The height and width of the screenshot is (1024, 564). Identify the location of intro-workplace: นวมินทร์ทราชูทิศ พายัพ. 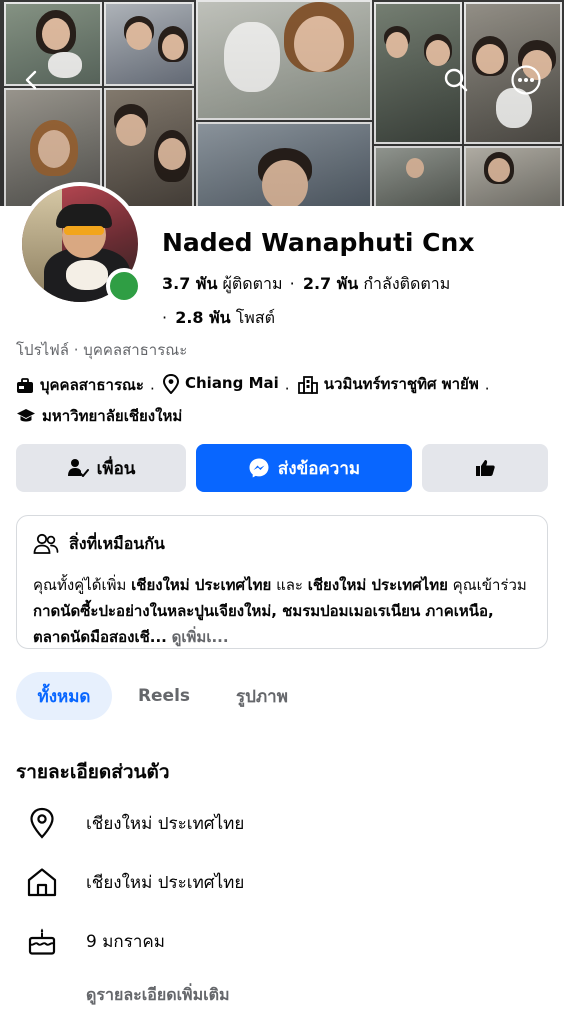
(388, 384).